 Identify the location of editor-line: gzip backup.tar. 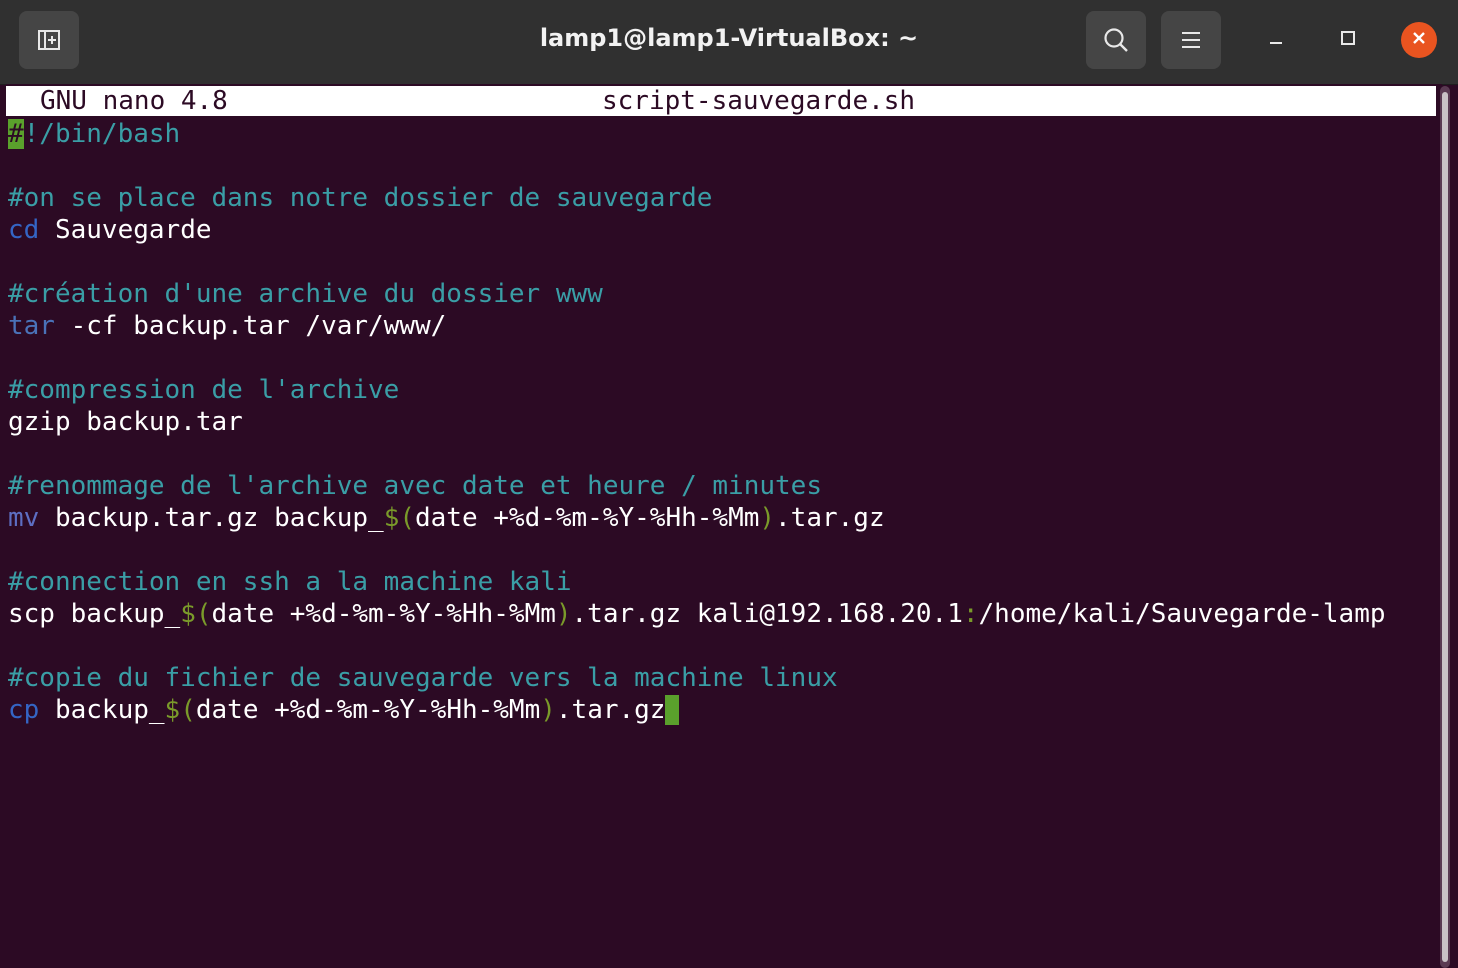
(723, 422).